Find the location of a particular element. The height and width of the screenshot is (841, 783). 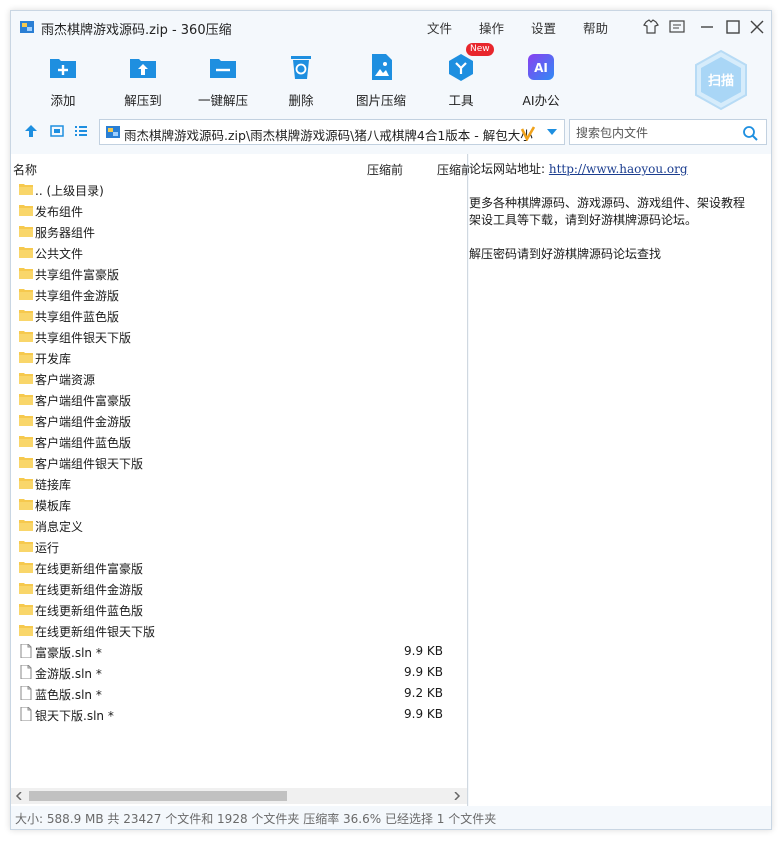

file-name: 客户端资源 is located at coordinates (65, 380).